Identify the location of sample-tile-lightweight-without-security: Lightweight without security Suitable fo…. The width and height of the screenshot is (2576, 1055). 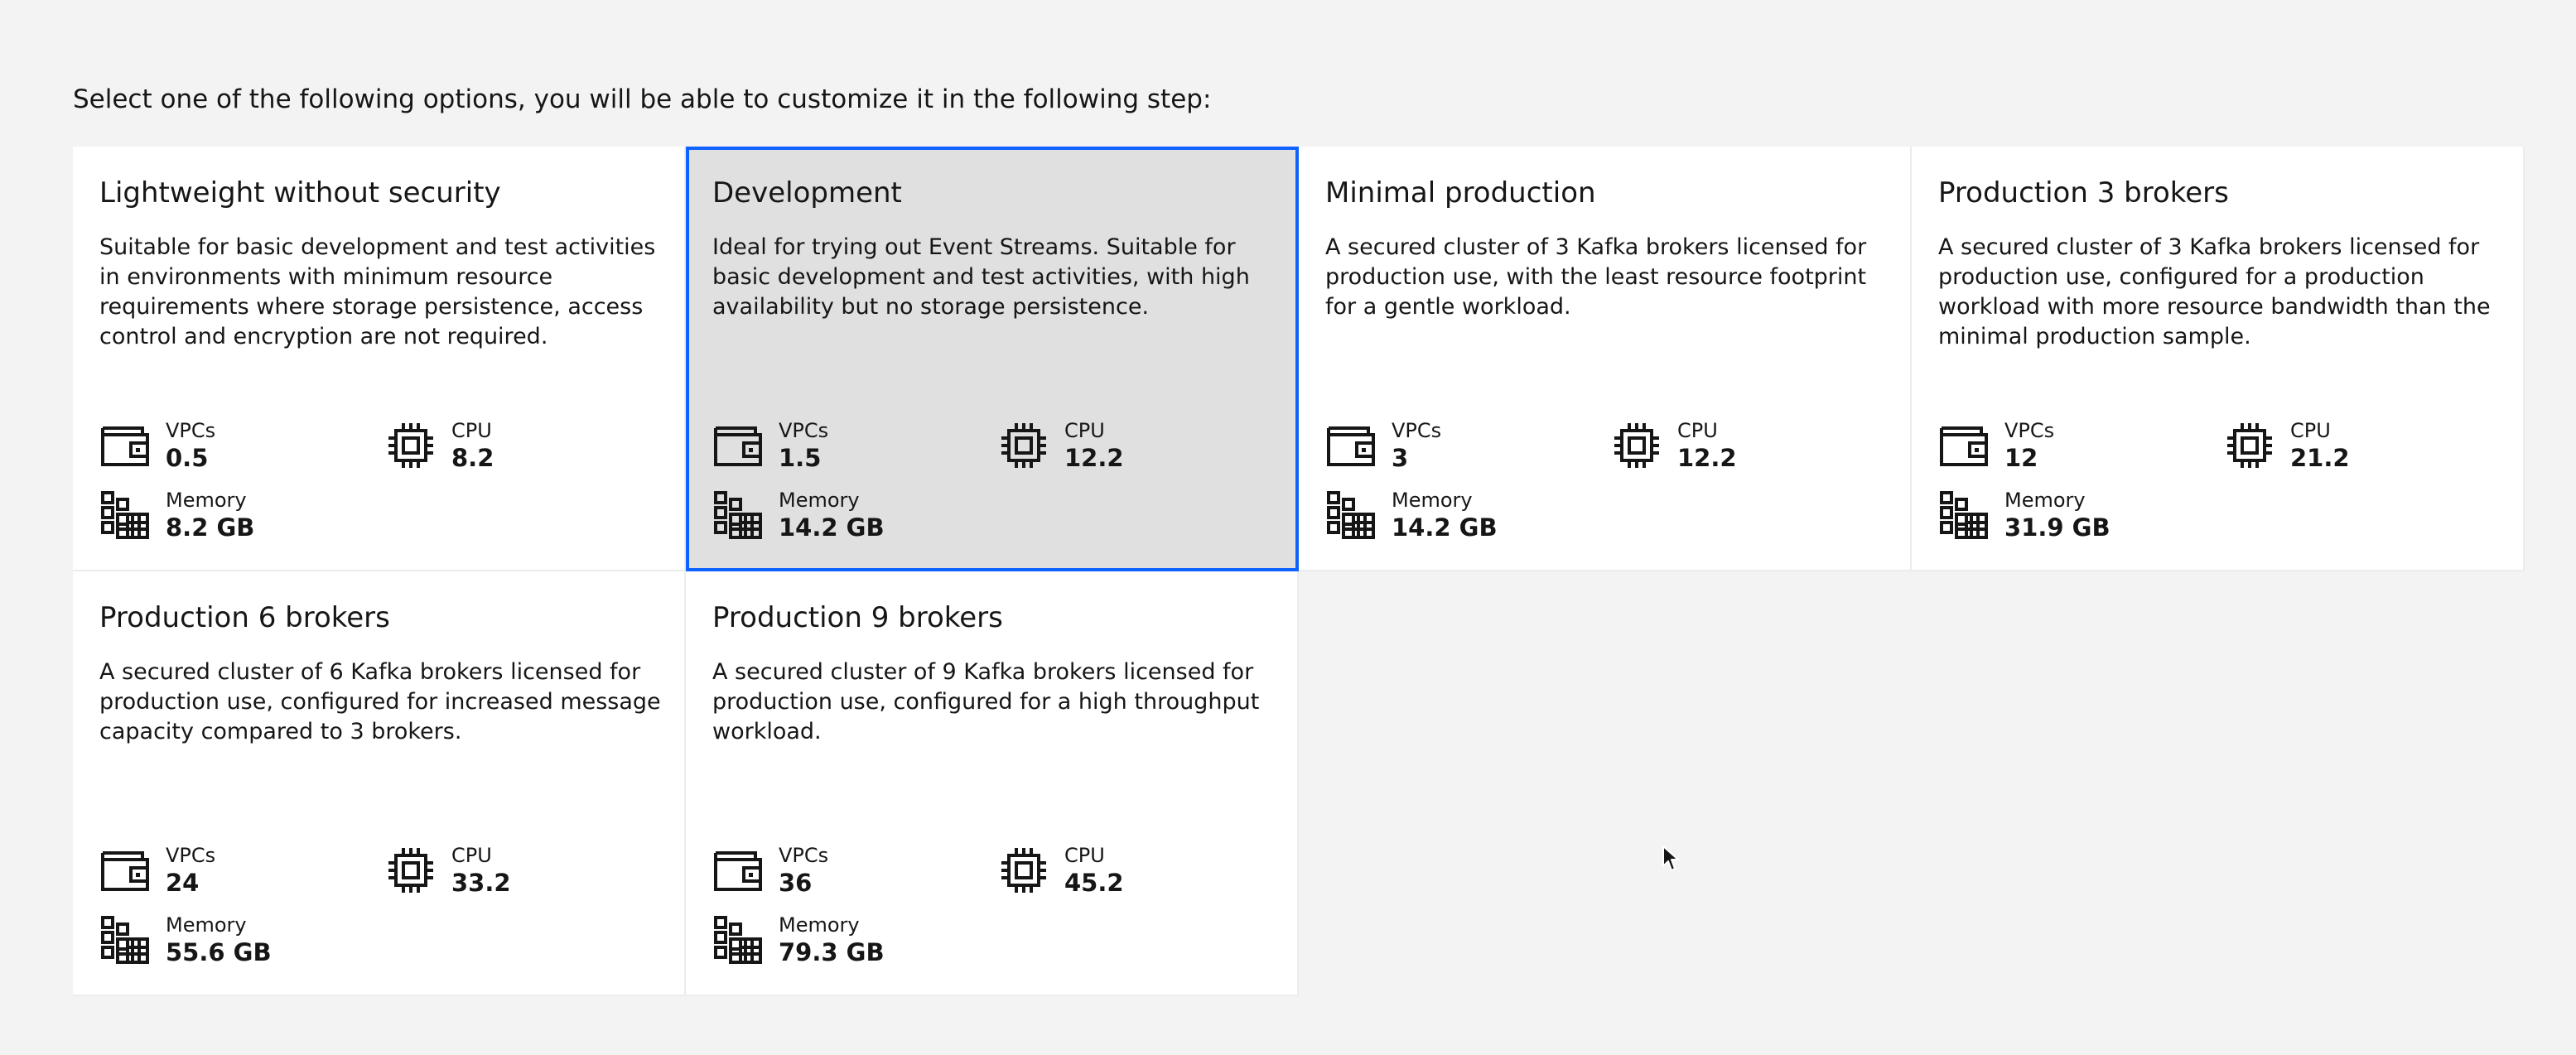
(380, 359).